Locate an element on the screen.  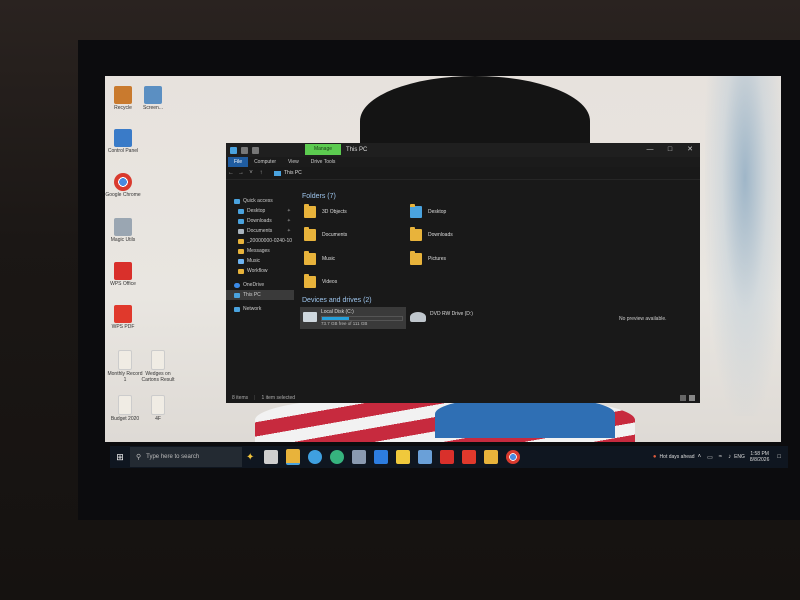
edge-icon is located at coordinates (315, 457).